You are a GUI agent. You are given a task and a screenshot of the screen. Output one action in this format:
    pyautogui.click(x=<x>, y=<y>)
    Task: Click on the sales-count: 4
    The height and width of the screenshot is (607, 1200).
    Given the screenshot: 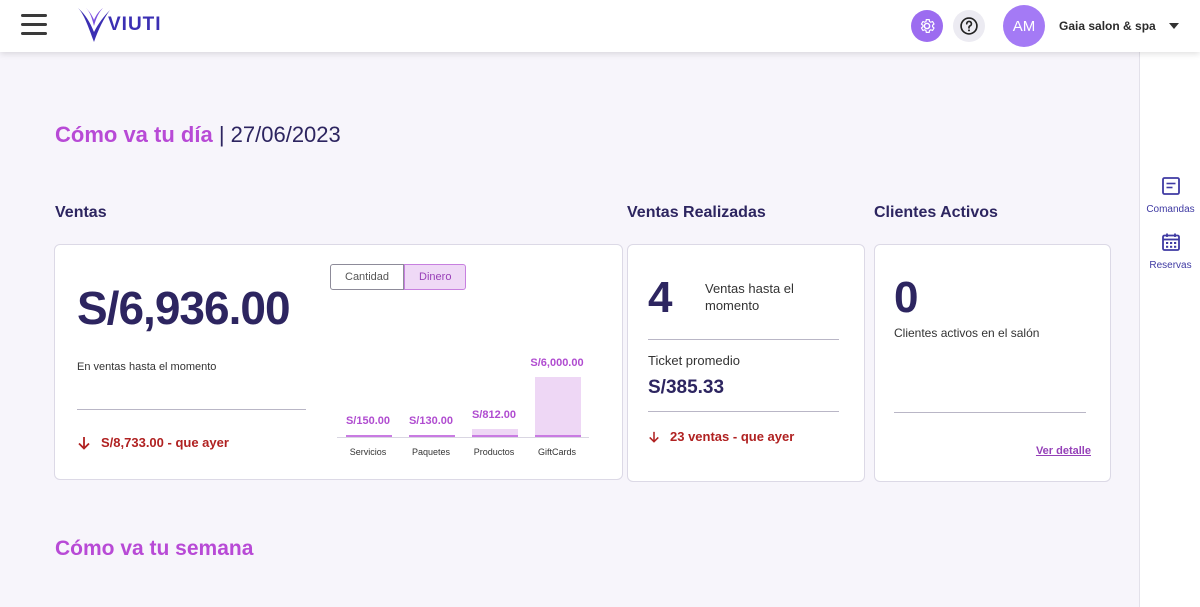 What is the action you would take?
    pyautogui.click(x=660, y=297)
    